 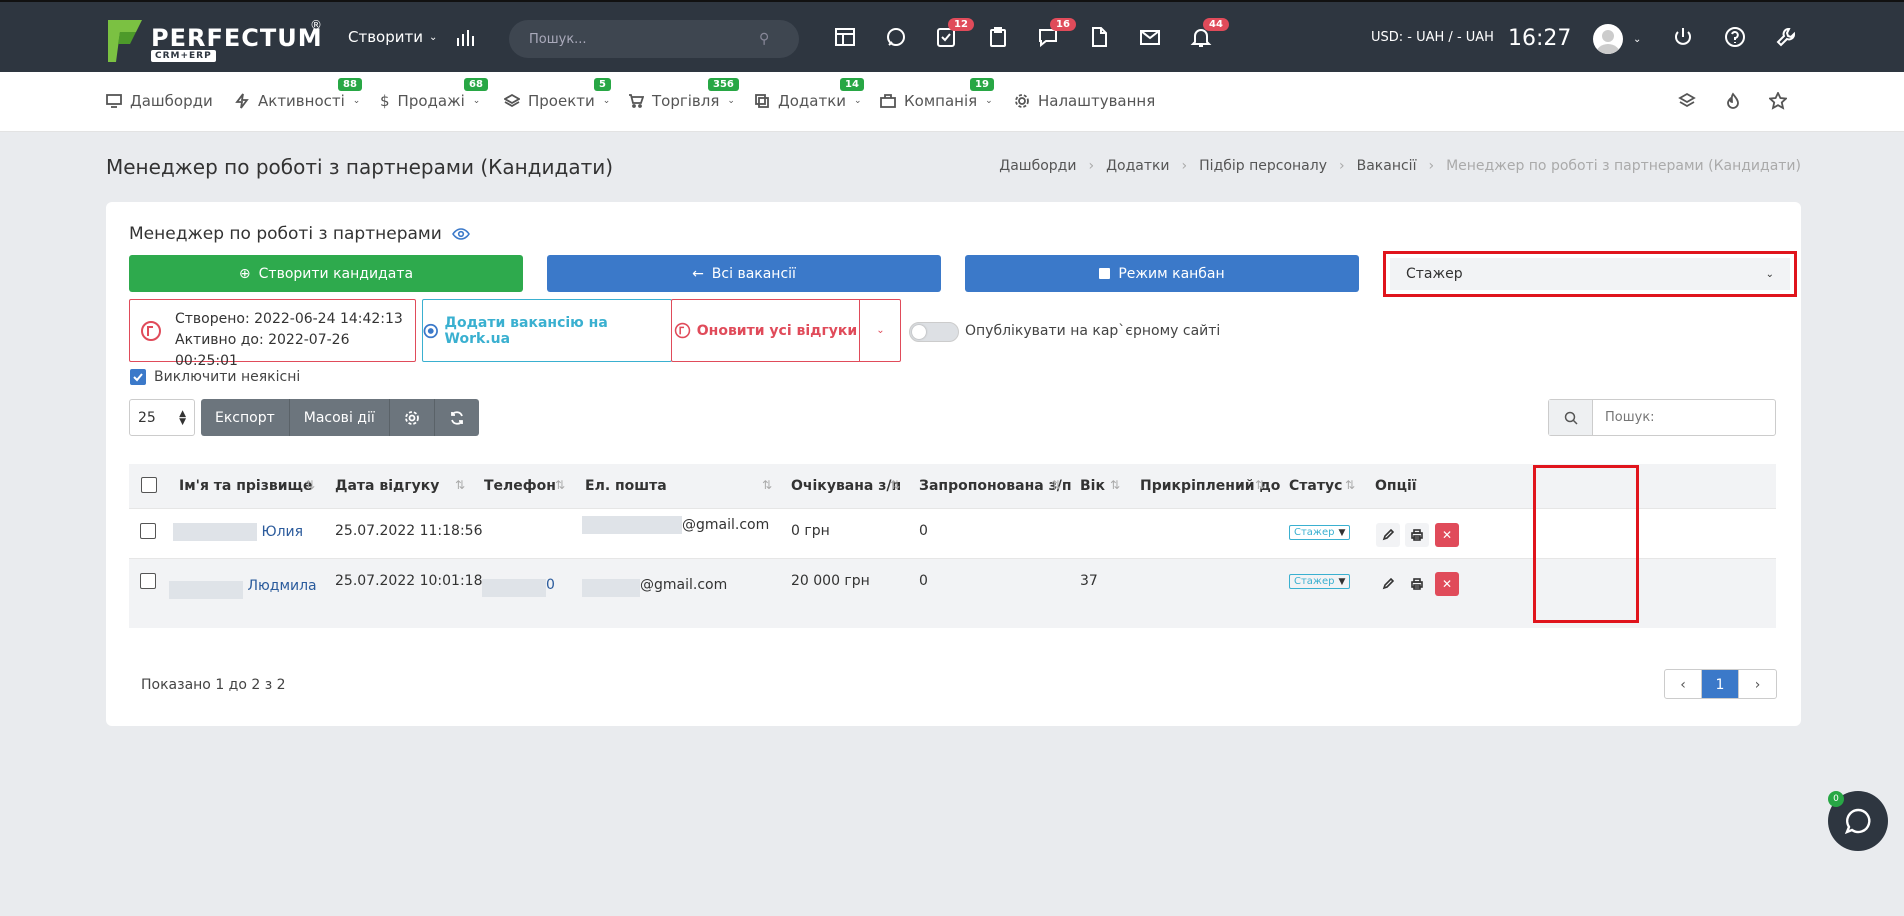 I want to click on eye-icon, so click(x=460, y=234).